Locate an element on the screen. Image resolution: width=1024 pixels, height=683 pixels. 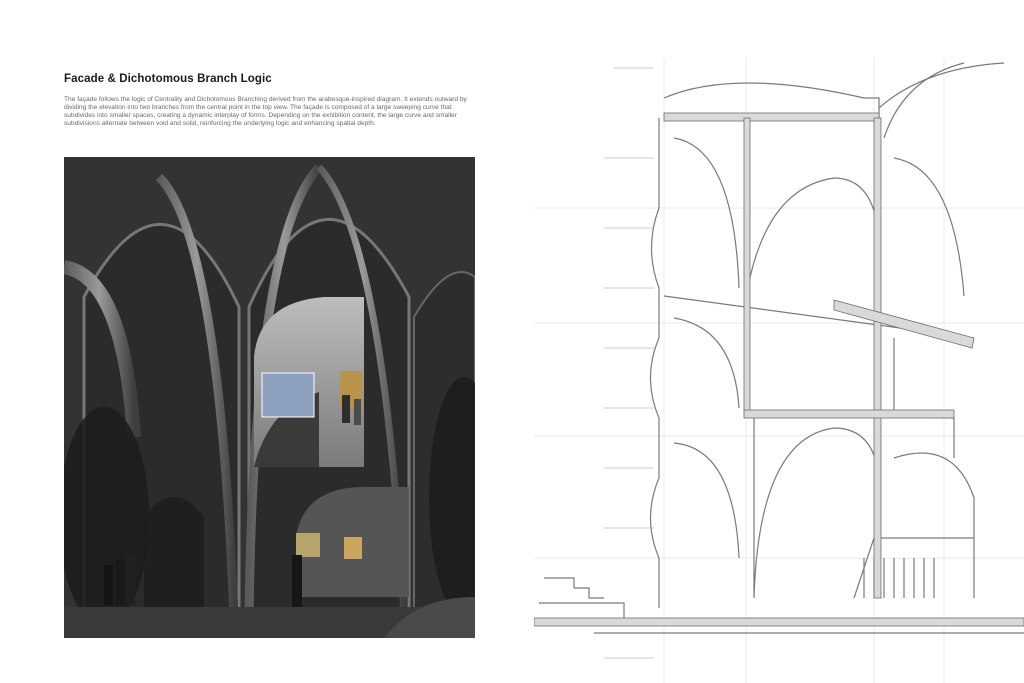
panel-title: Facade & Dichotomous Branch Logic is located at coordinates (168, 79).